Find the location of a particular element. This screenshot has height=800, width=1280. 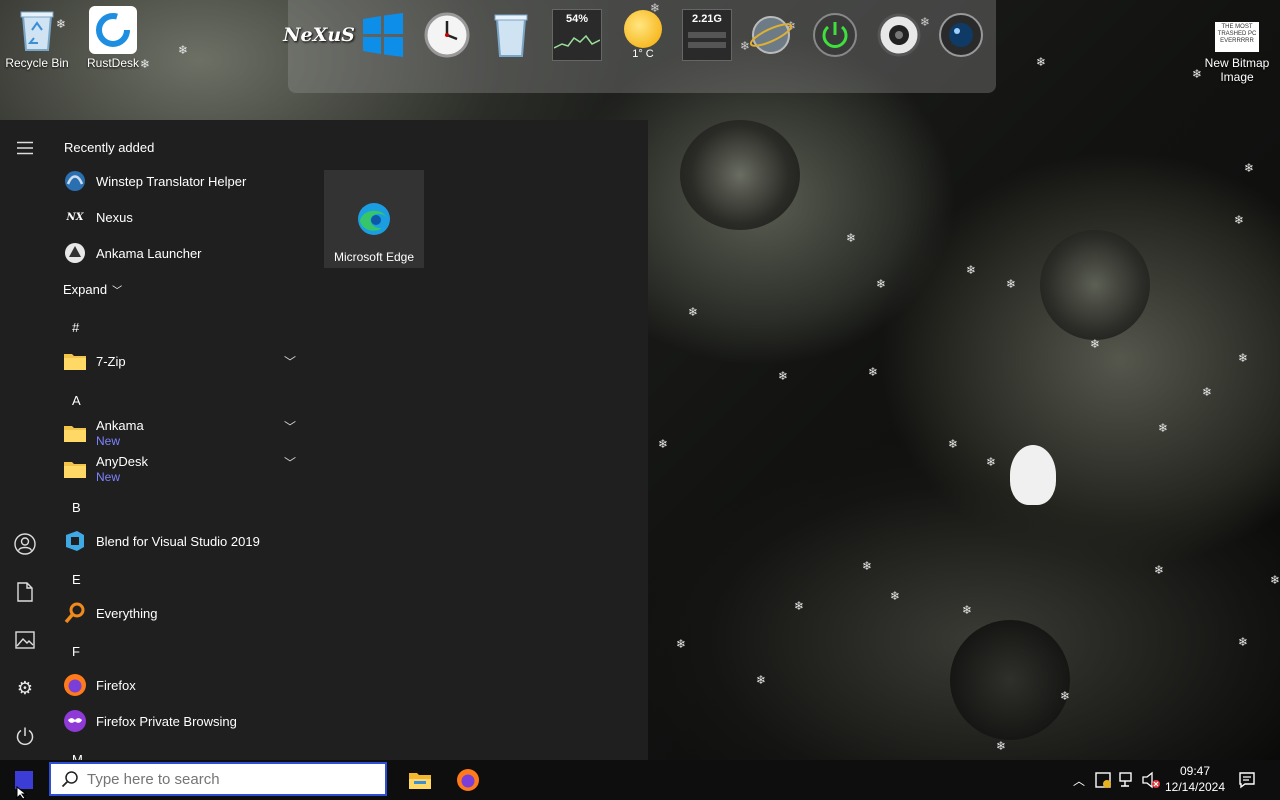

section-letter: E is located at coordinates (76, 579).